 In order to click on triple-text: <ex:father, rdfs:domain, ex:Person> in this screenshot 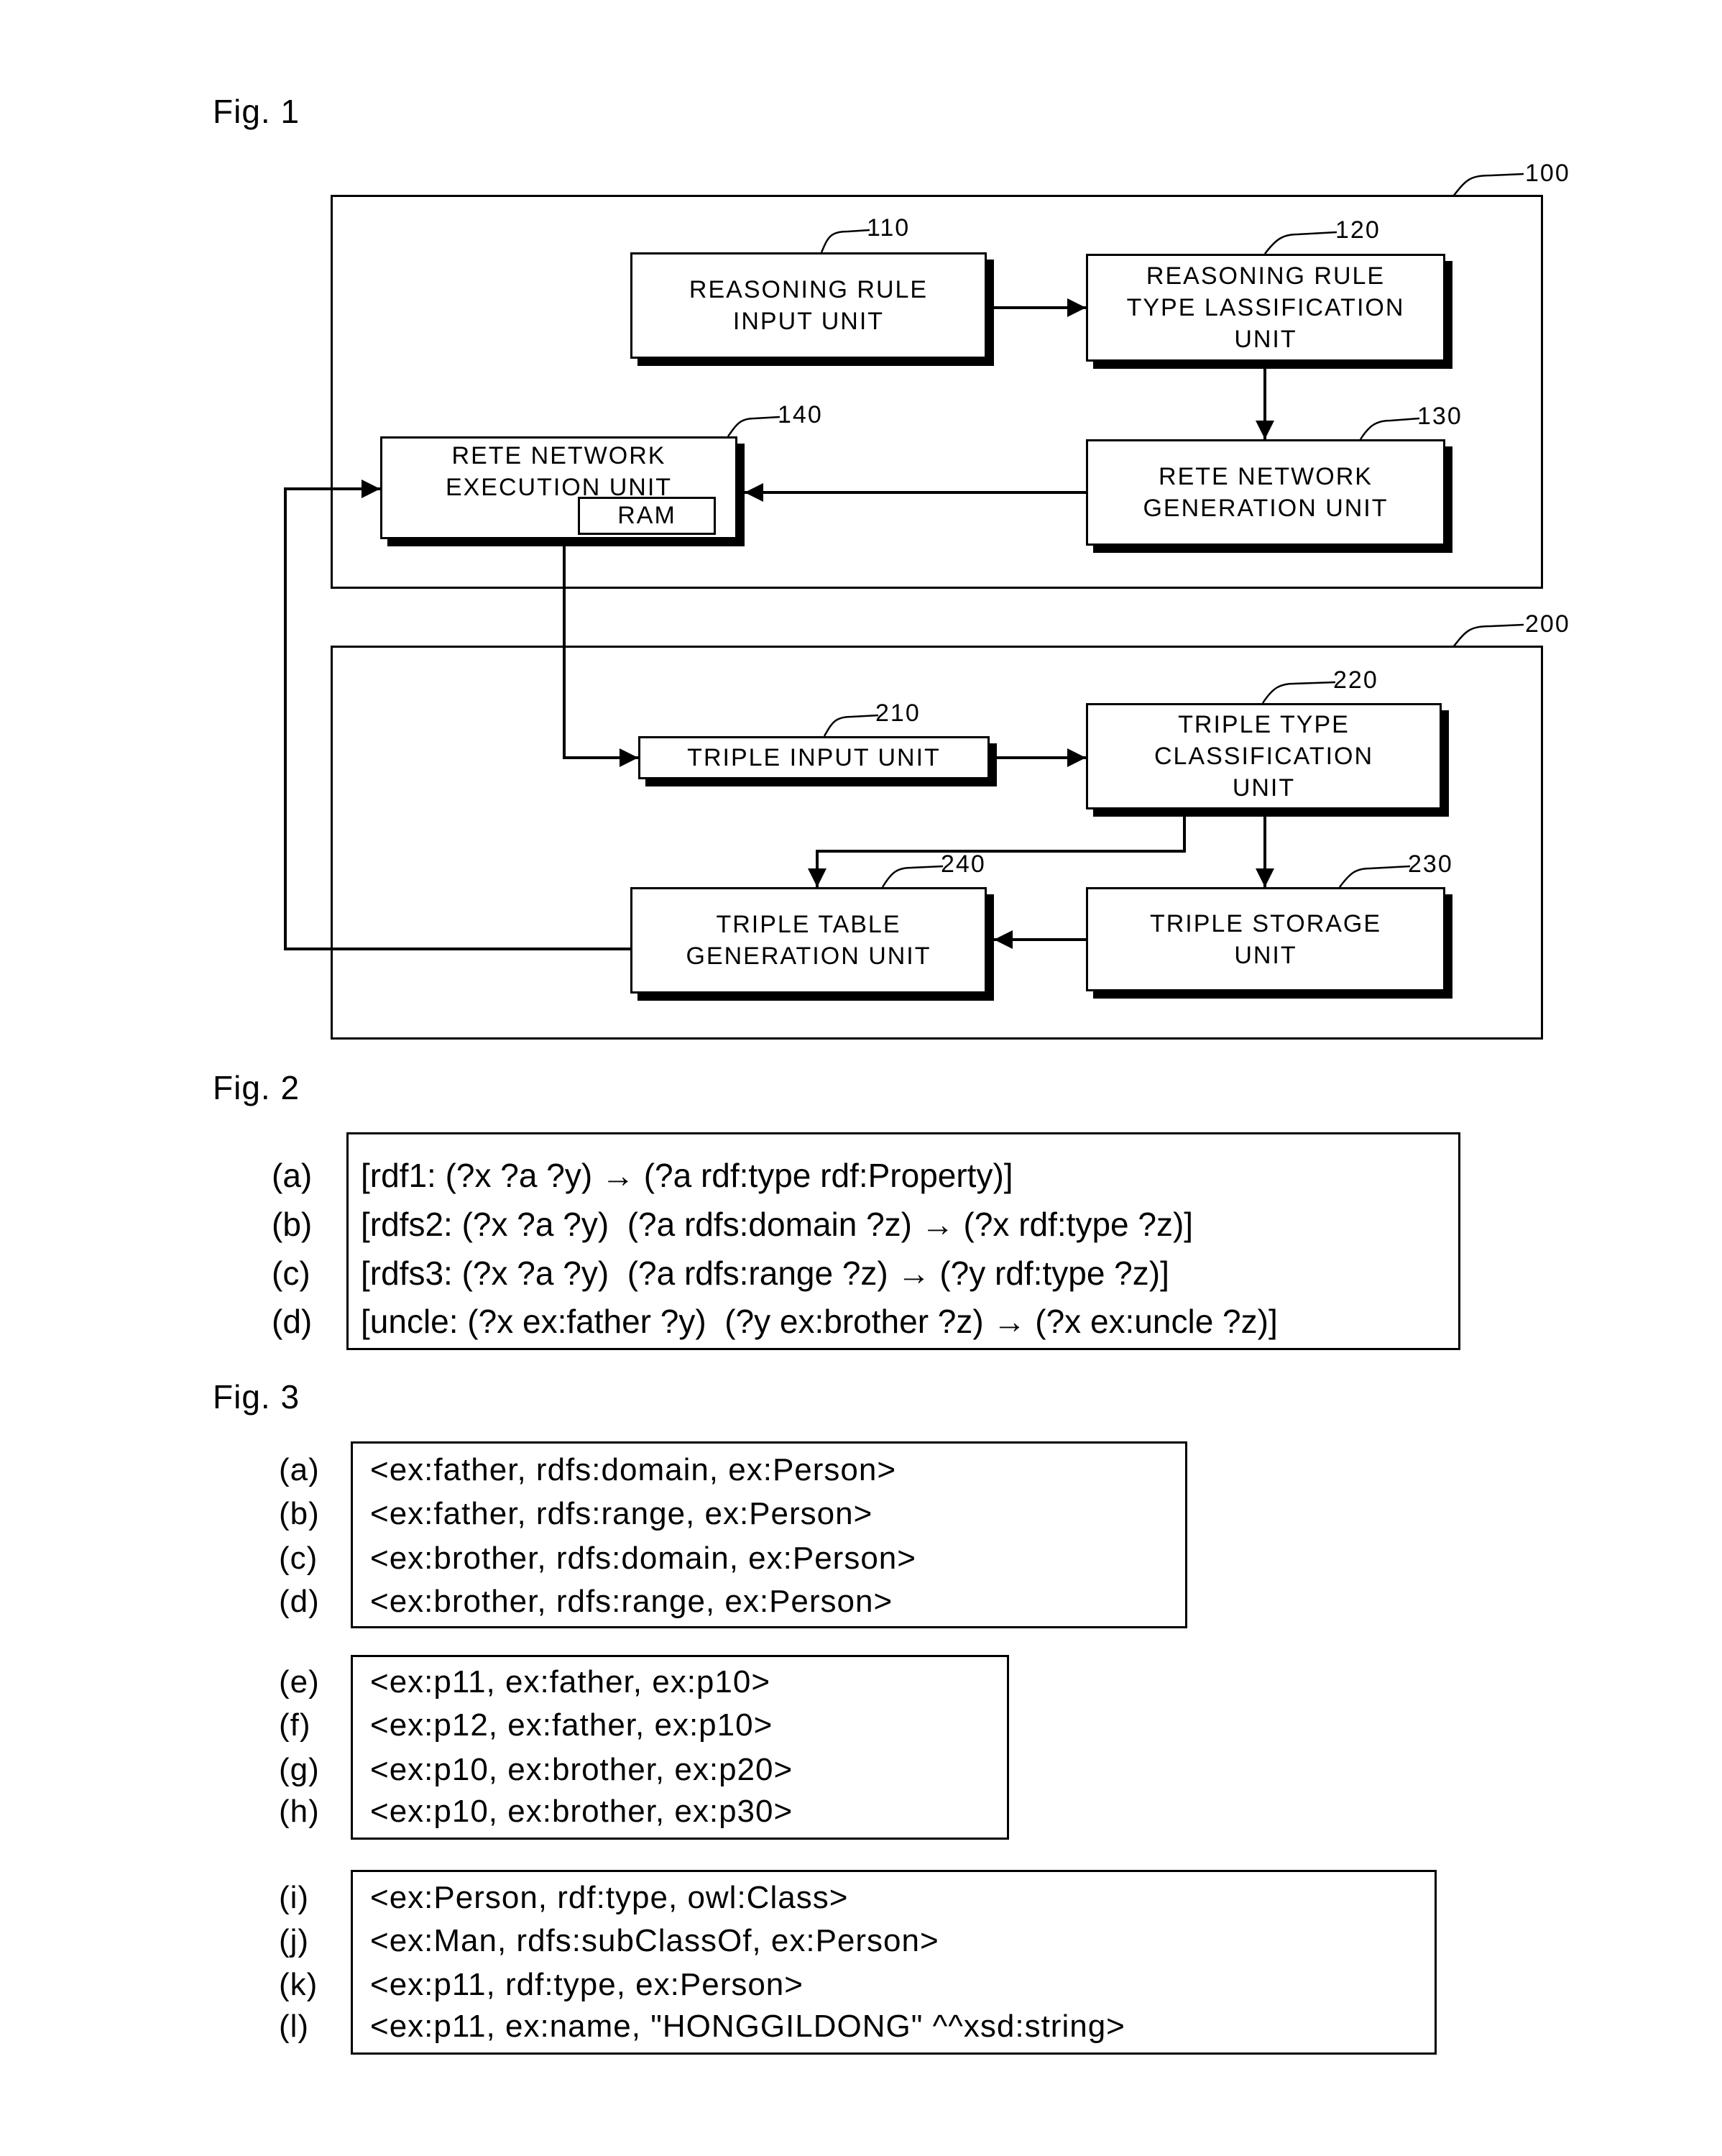, I will do `click(633, 1470)`.